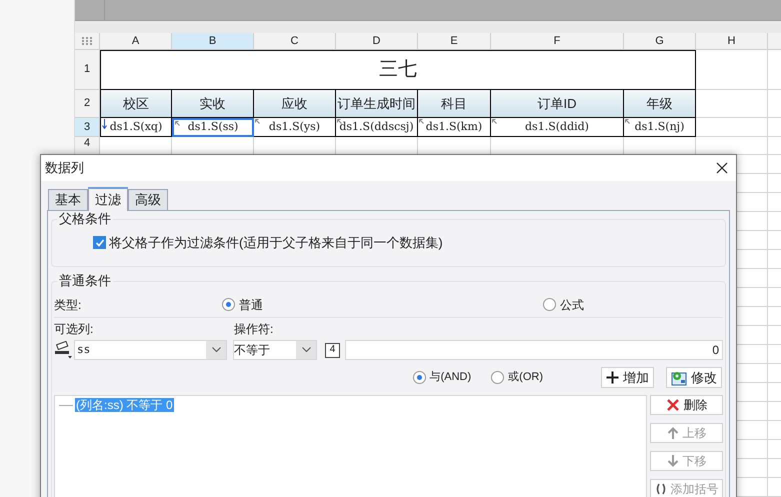 The width and height of the screenshot is (781, 497). Describe the element at coordinates (534, 350) in the screenshot. I see `value-field: 0` at that location.